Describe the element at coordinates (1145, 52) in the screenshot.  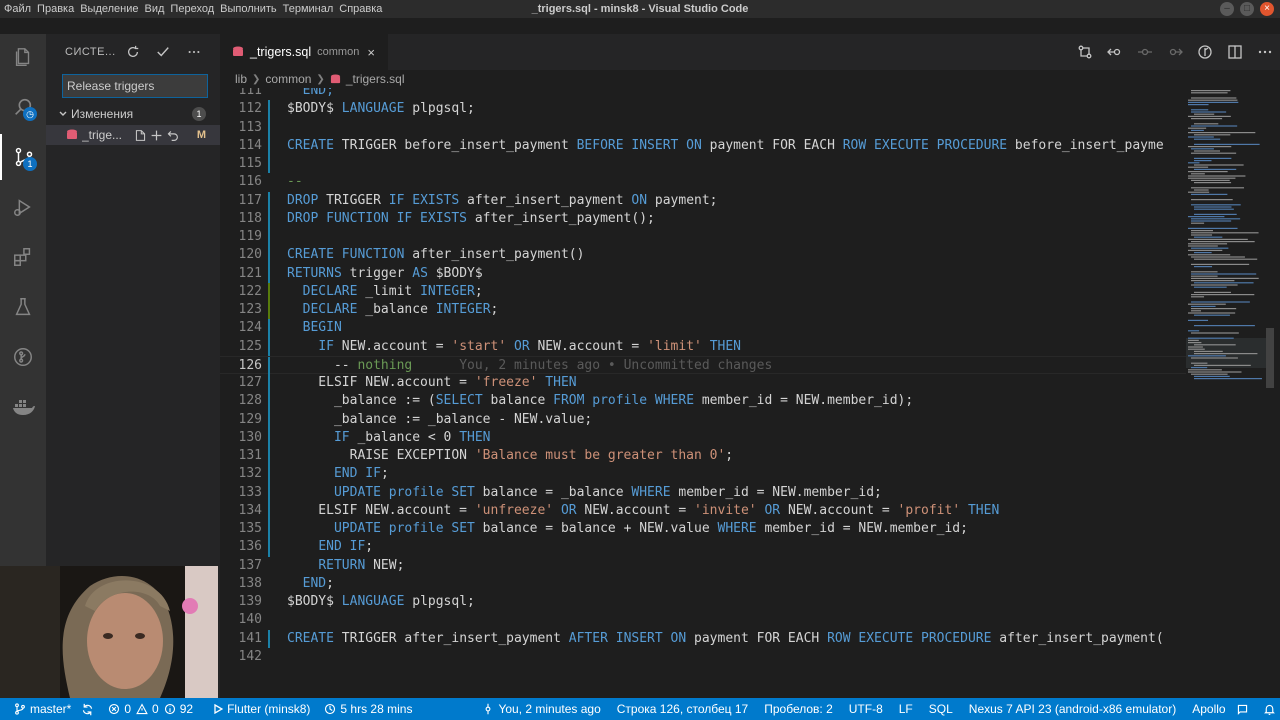
I see `previous-change-icon` at that location.